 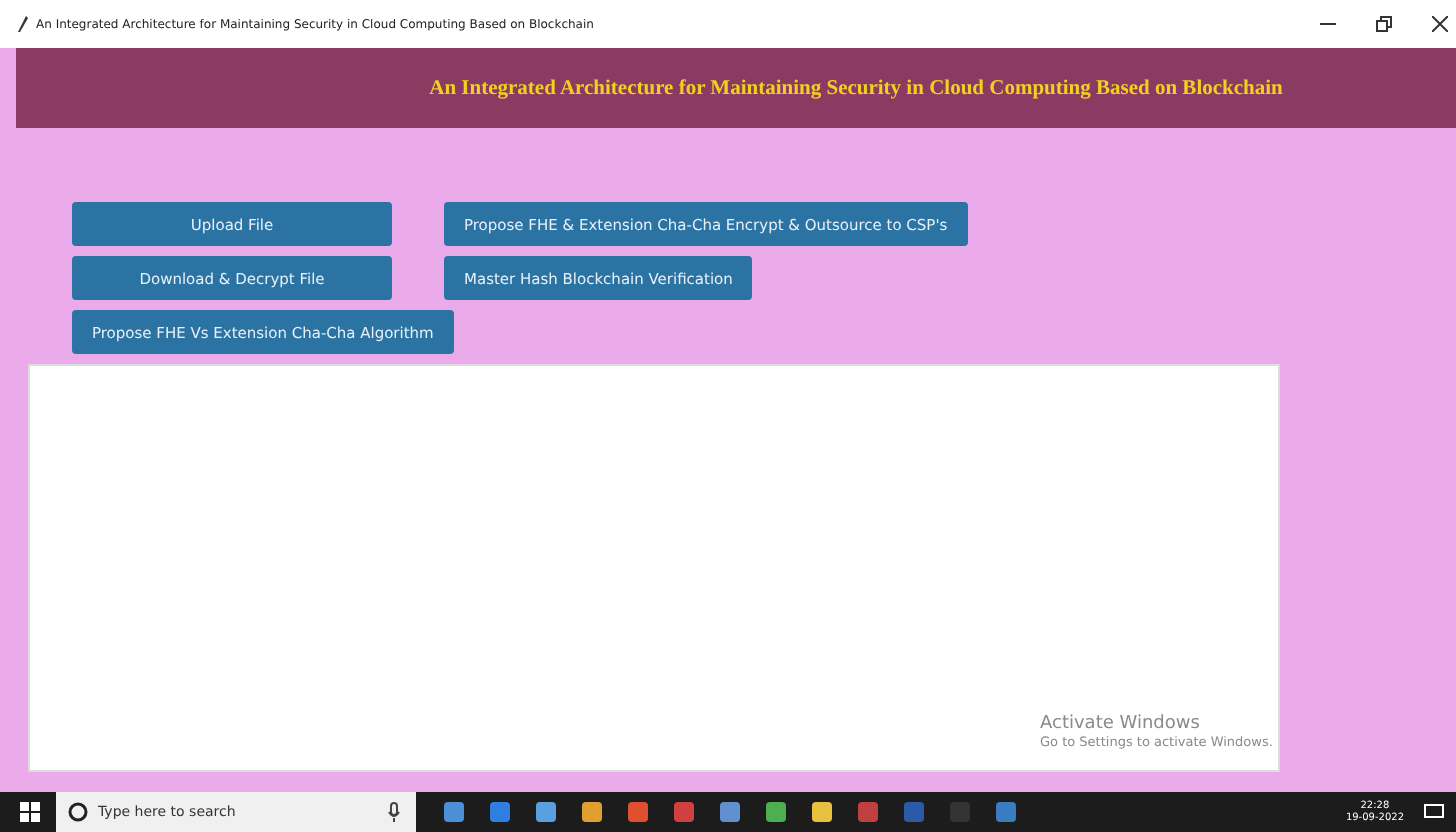 I want to click on app-title: An Integrated Architecture for Maintaining Security in Cloud Computing Based on Blockchain, so click(x=855, y=88).